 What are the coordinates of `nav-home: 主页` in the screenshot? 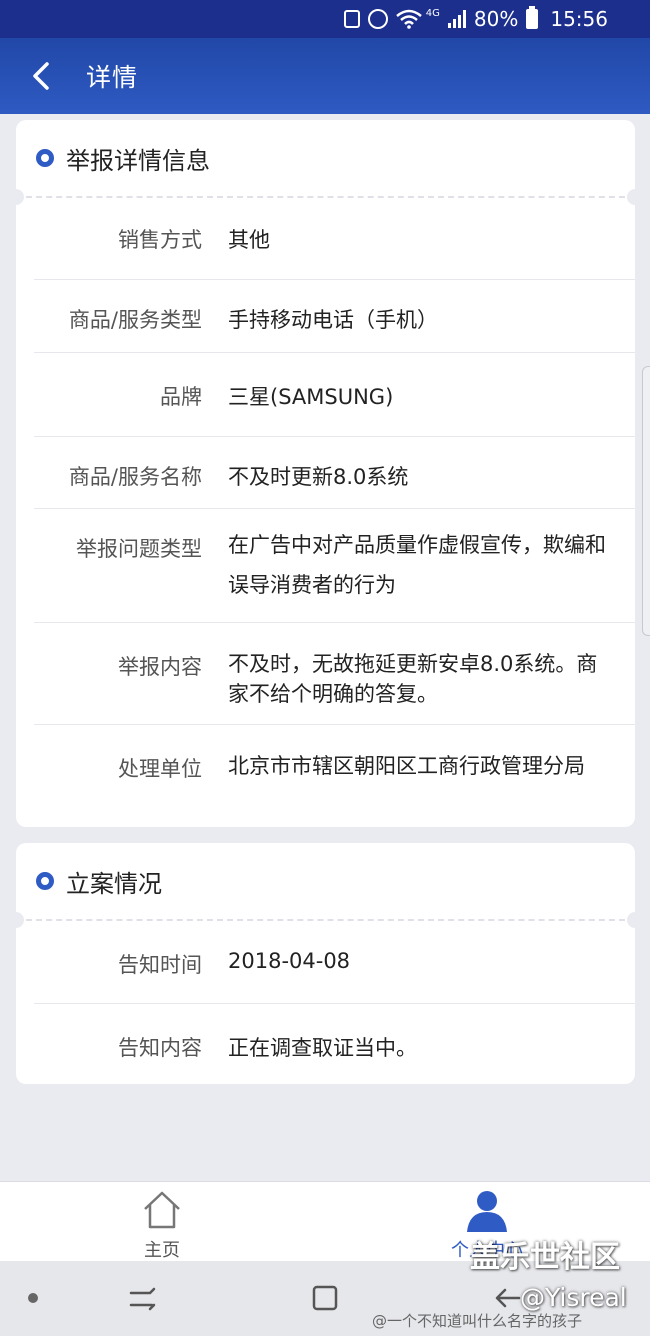 It's located at (162, 1222).